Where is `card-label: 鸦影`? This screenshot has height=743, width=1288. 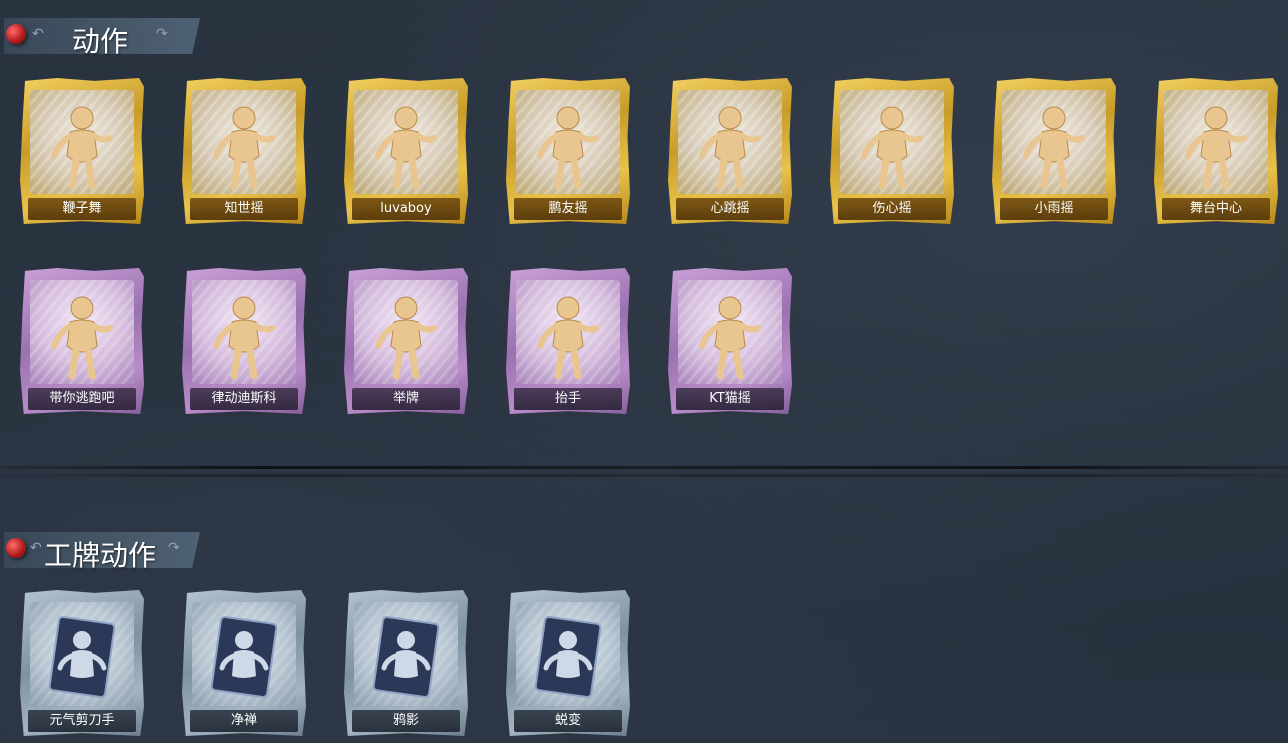 card-label: 鸦影 is located at coordinates (405, 720).